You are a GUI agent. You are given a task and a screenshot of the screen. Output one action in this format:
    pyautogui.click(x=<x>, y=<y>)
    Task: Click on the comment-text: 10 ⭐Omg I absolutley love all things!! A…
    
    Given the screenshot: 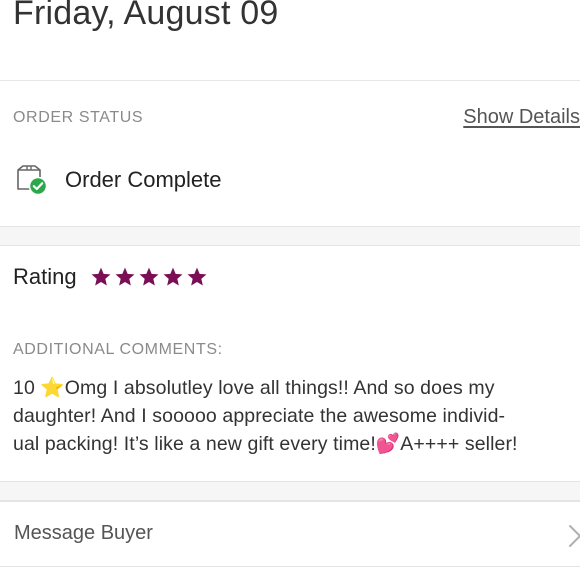 What is the action you would take?
    pyautogui.click(x=293, y=416)
    